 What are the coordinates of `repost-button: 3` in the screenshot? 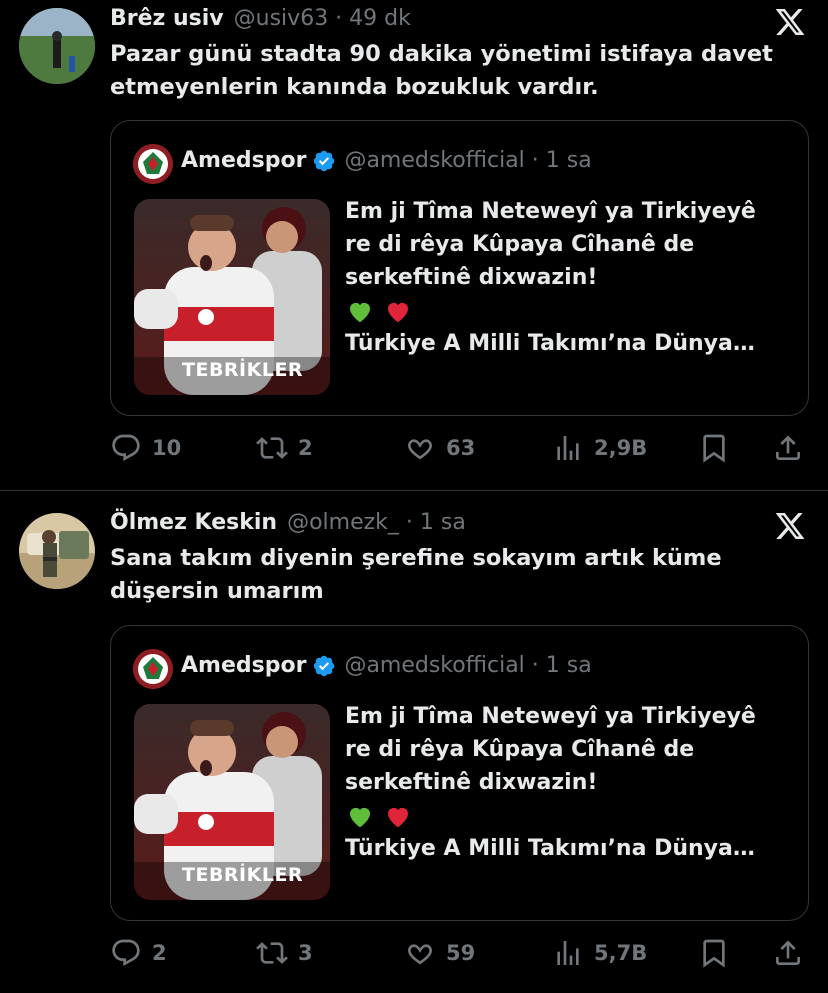 It's located at (284, 953).